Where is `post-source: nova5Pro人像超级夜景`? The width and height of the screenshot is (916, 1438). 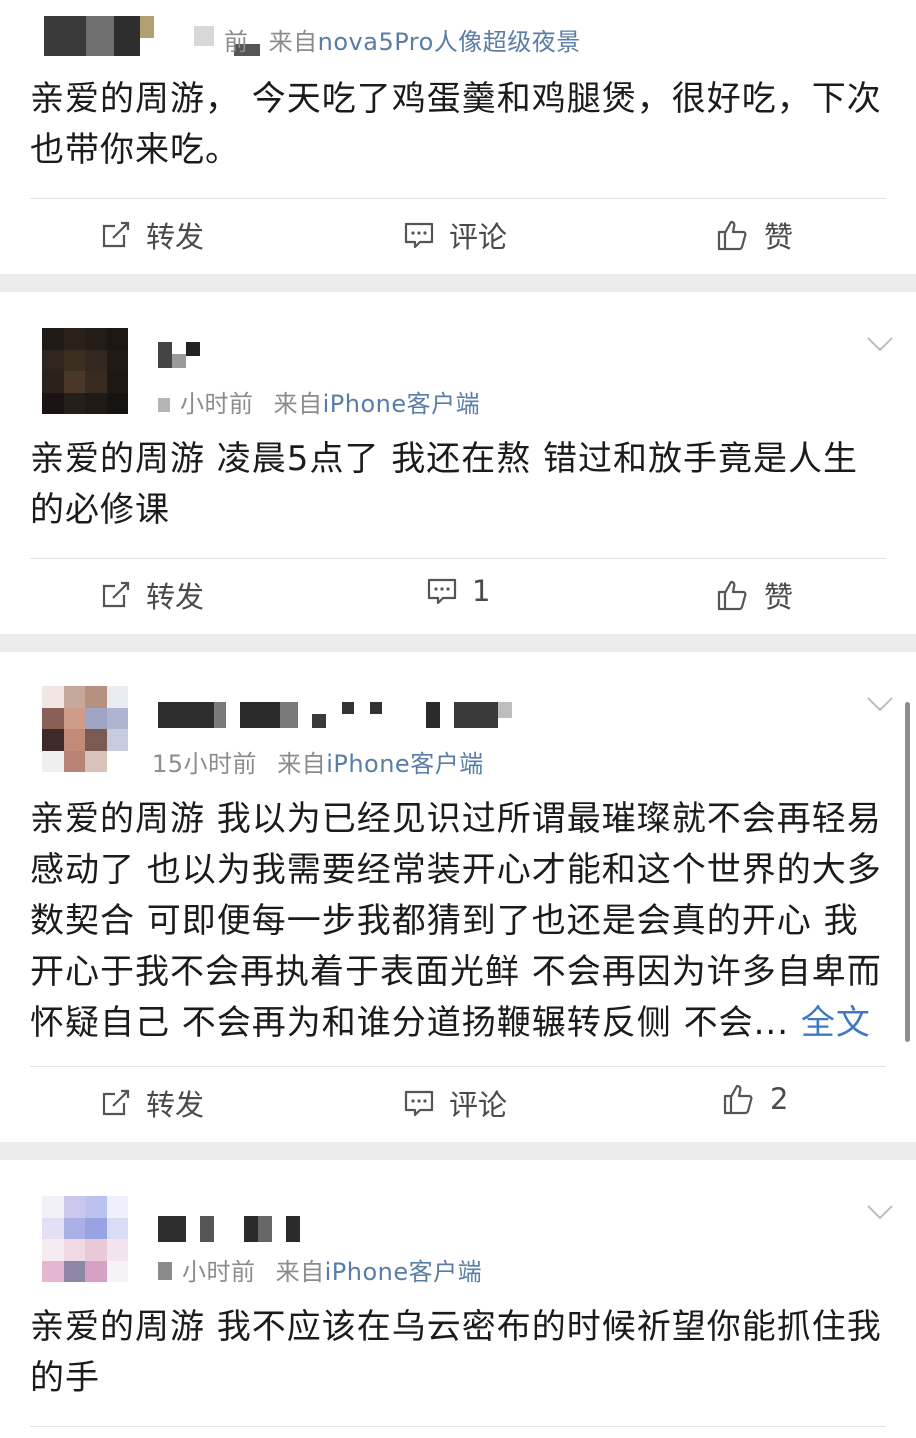
post-source: nova5Pro人像超级夜景 is located at coordinates (449, 42).